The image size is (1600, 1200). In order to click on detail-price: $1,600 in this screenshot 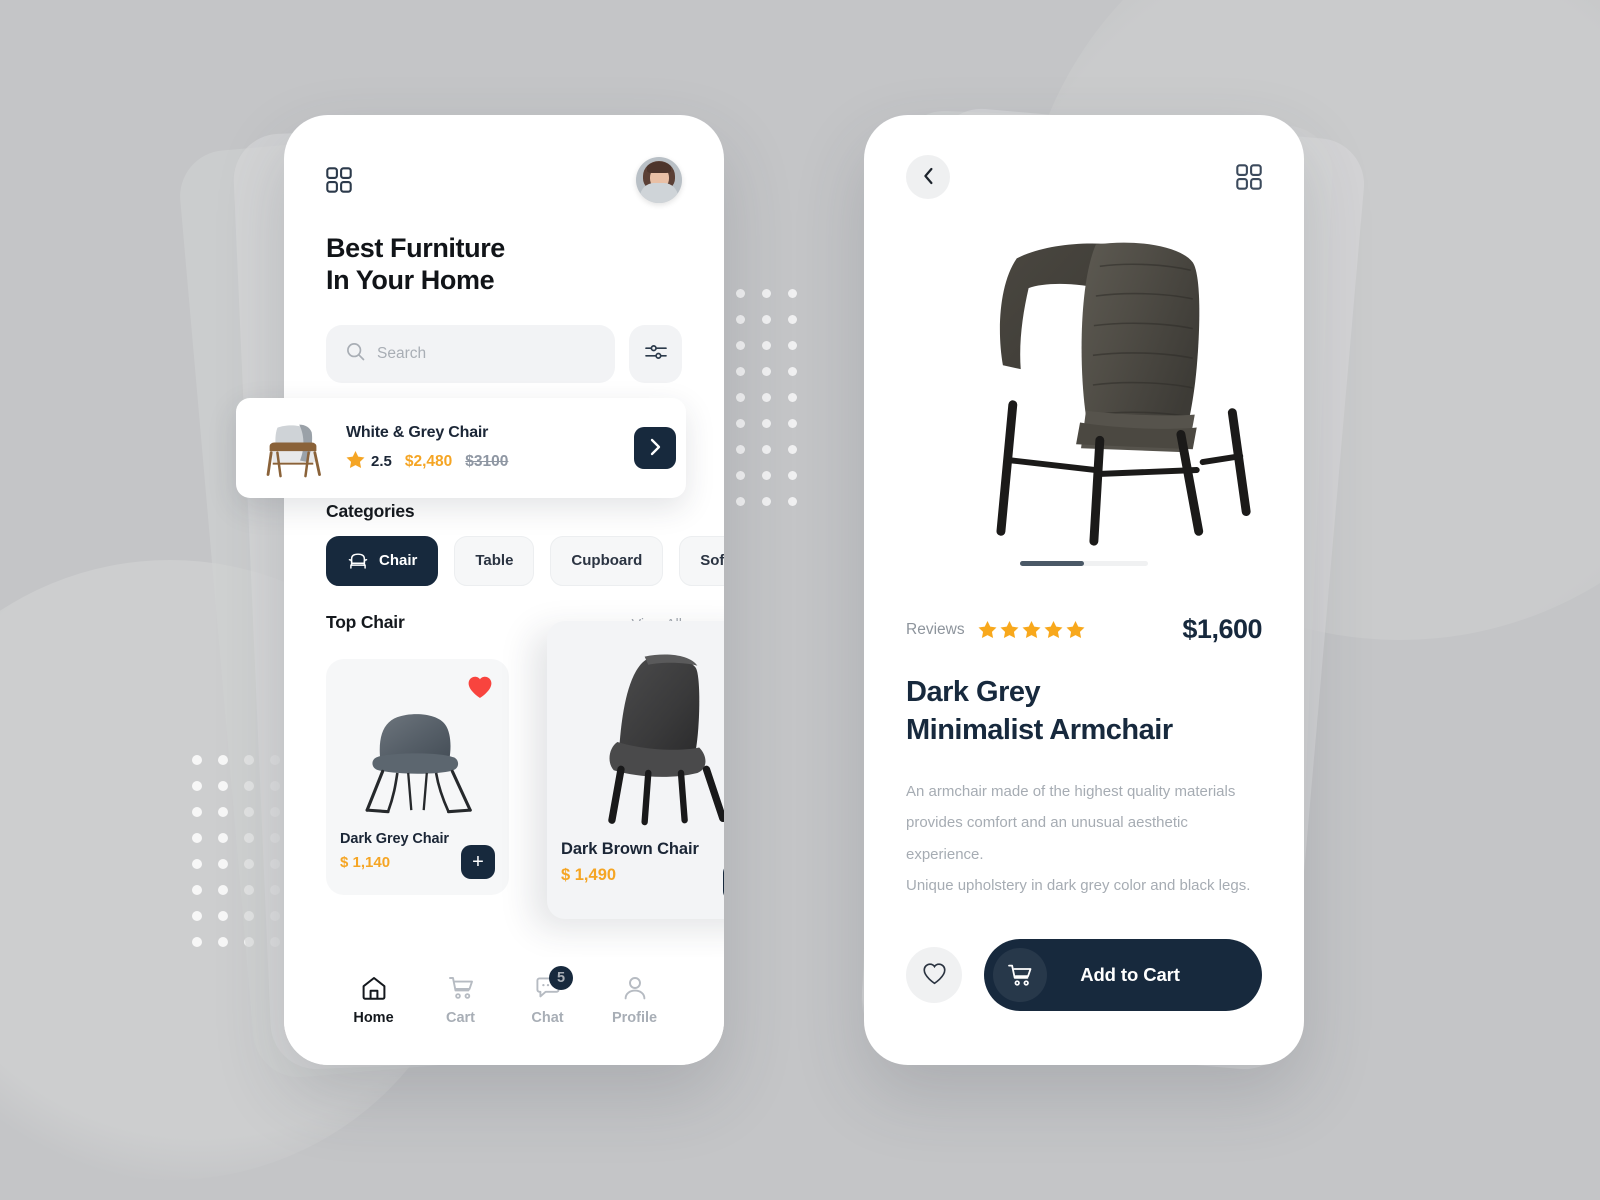, I will do `click(1222, 629)`.